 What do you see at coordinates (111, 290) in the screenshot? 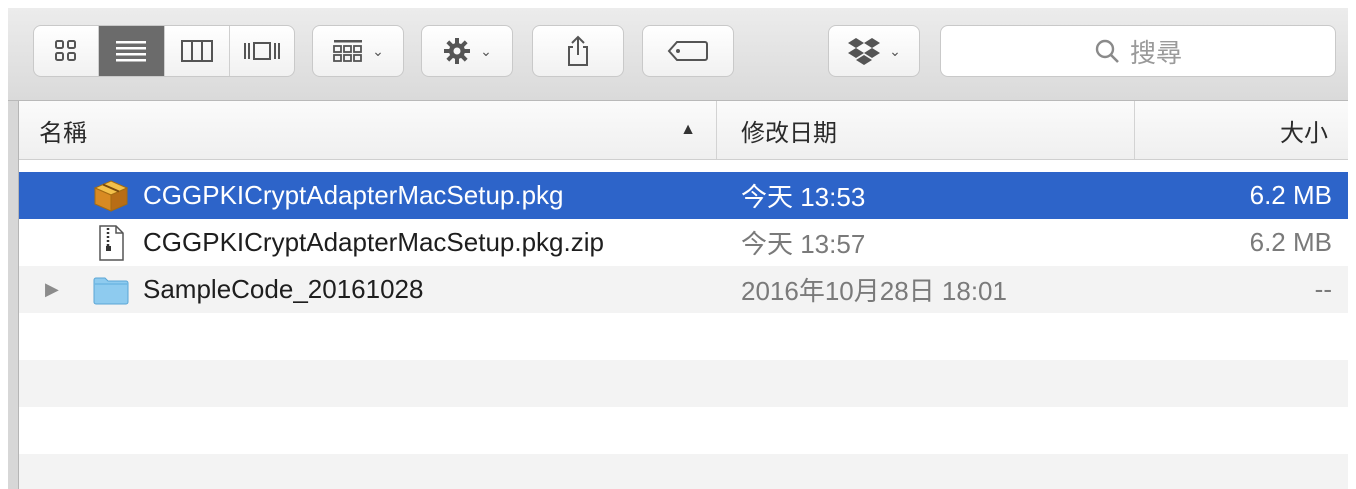
I see `folder-icon` at bounding box center [111, 290].